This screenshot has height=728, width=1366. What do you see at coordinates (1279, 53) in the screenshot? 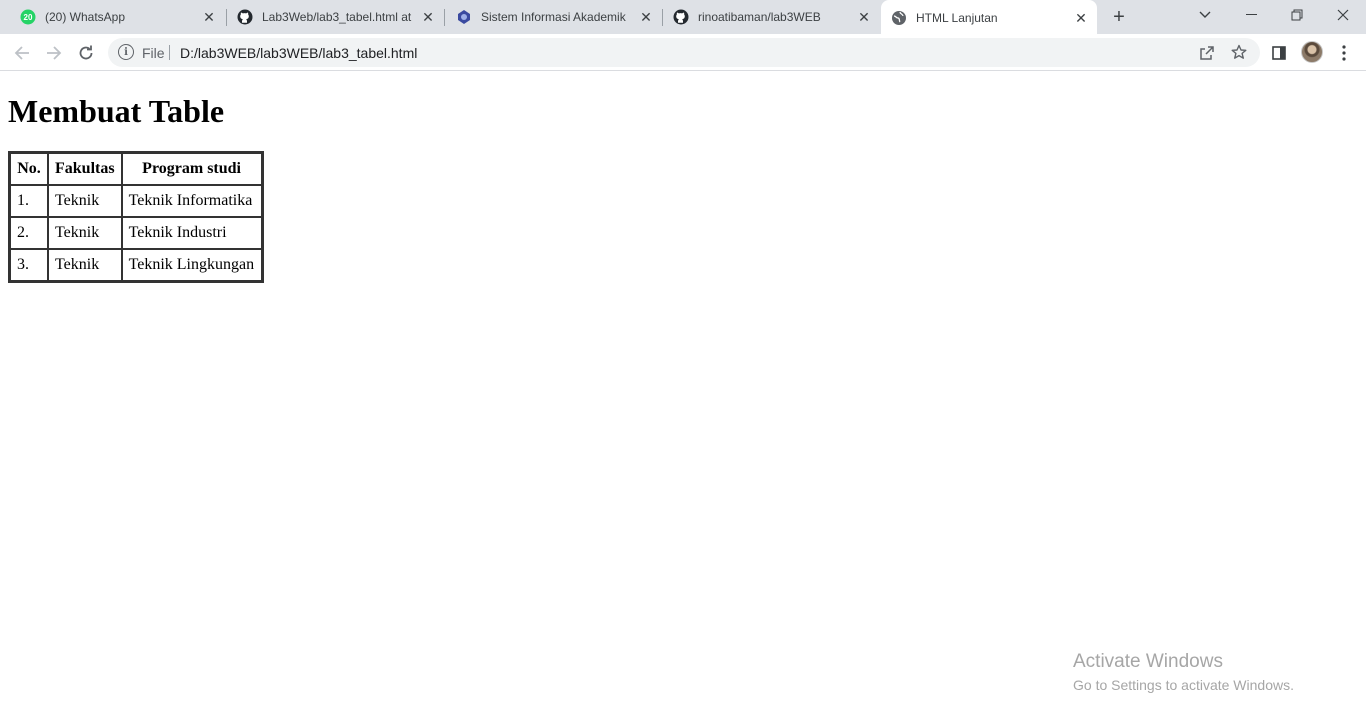
I see `side-panel-icon` at bounding box center [1279, 53].